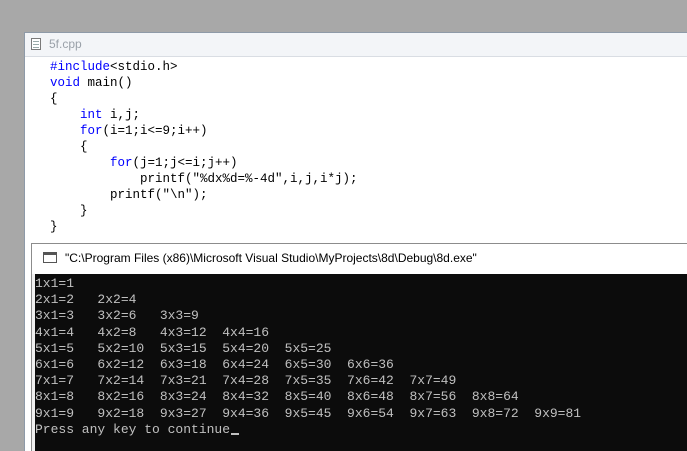 The width and height of the screenshot is (687, 451). I want to click on editor-titlebar: 5f.cpp, so click(356, 45).